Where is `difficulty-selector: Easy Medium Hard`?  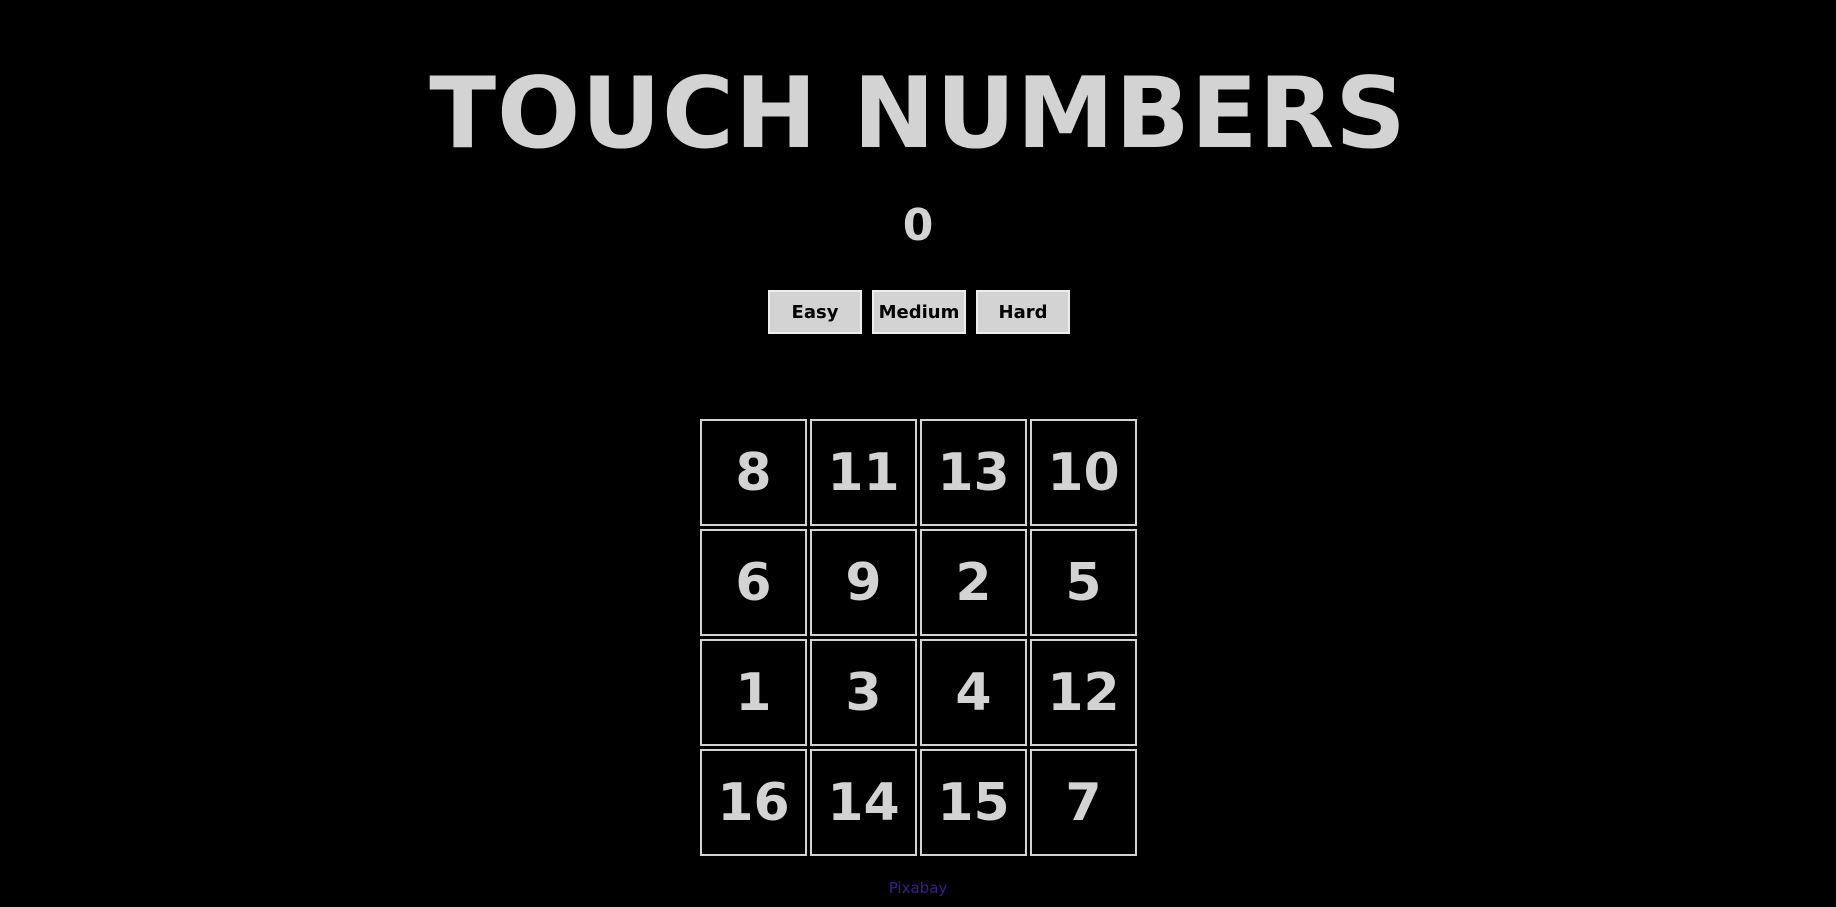 difficulty-selector: Easy Medium Hard is located at coordinates (919, 312).